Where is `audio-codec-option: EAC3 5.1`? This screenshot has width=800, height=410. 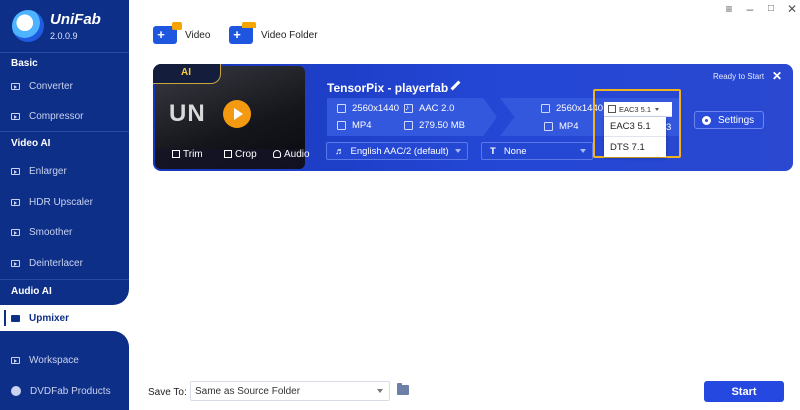
audio-codec-option: EAC3 5.1 is located at coordinates (635, 127).